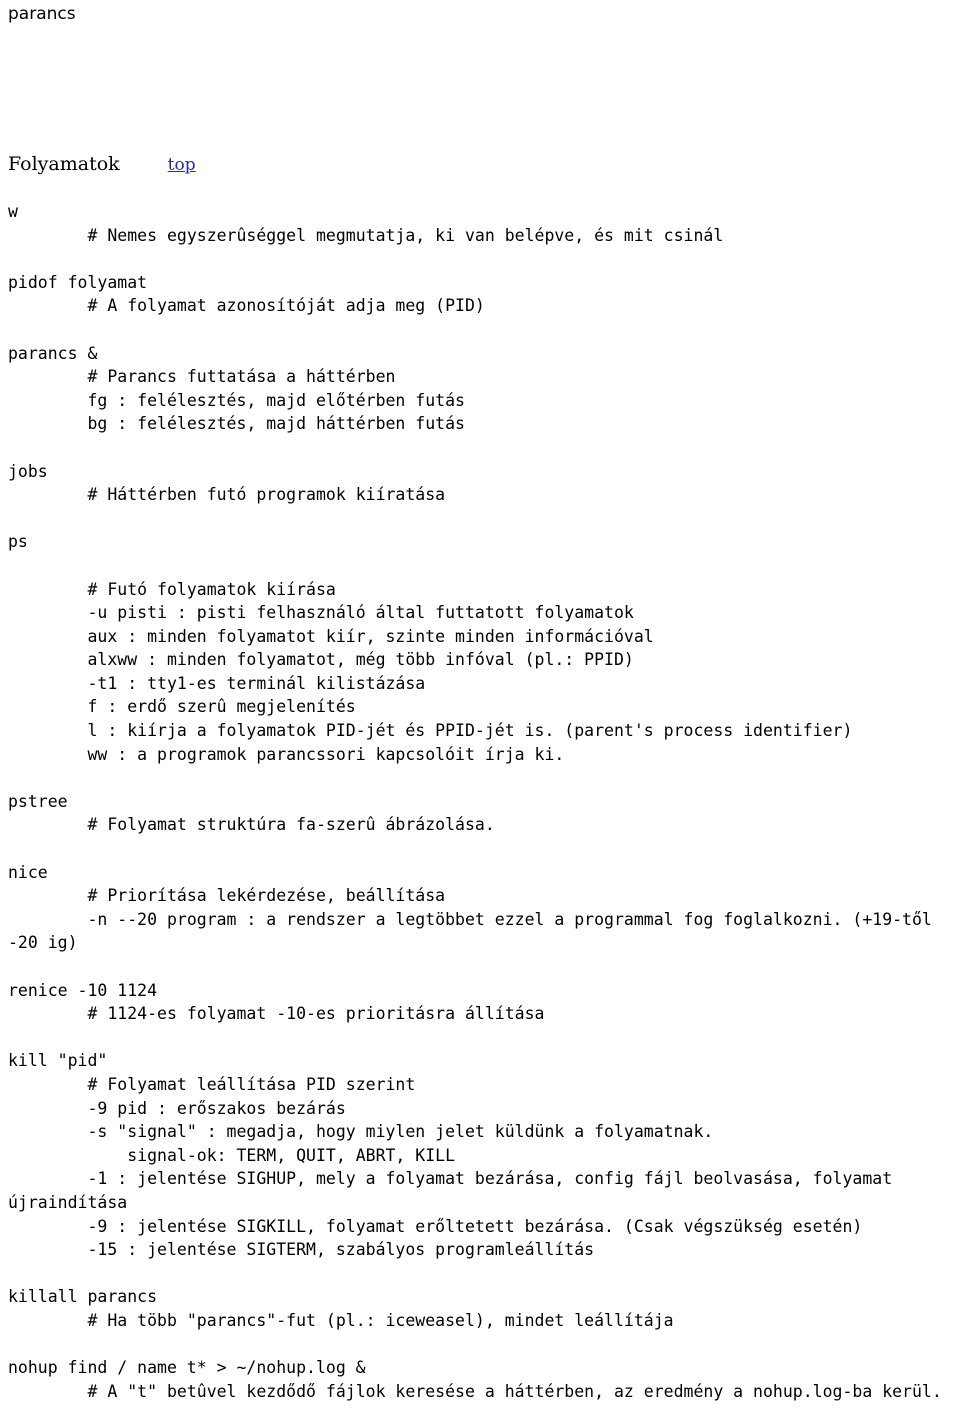 This screenshot has height=1428, width=960. What do you see at coordinates (236, 424) in the screenshot?
I see `listing-line: bg : felélesztés, majd háttérben futás` at bounding box center [236, 424].